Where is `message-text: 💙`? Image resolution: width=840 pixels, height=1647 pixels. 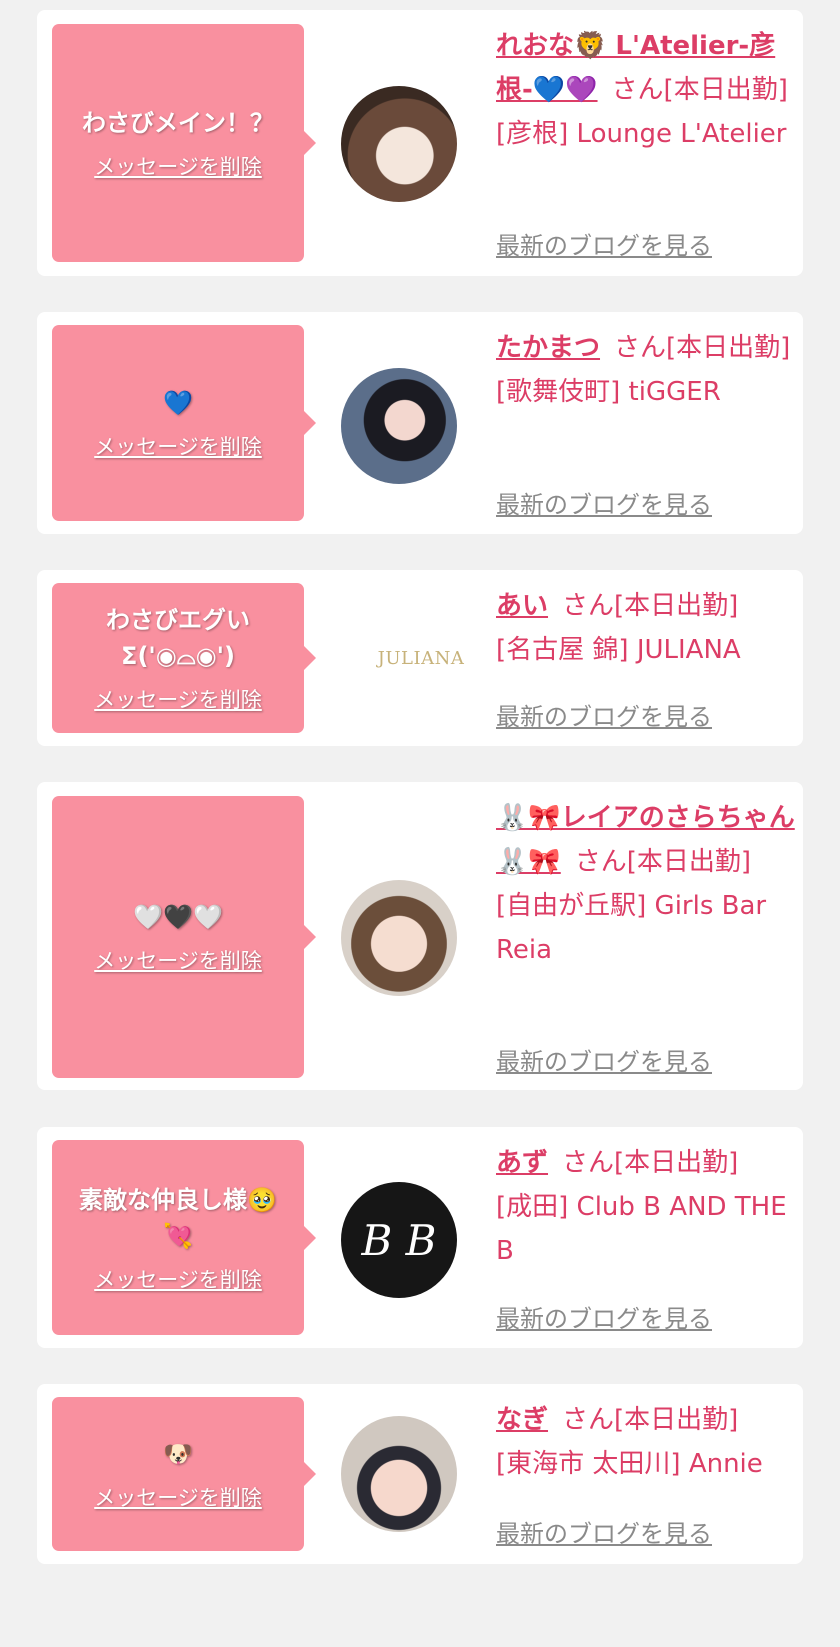 message-text: 💙 is located at coordinates (178, 403).